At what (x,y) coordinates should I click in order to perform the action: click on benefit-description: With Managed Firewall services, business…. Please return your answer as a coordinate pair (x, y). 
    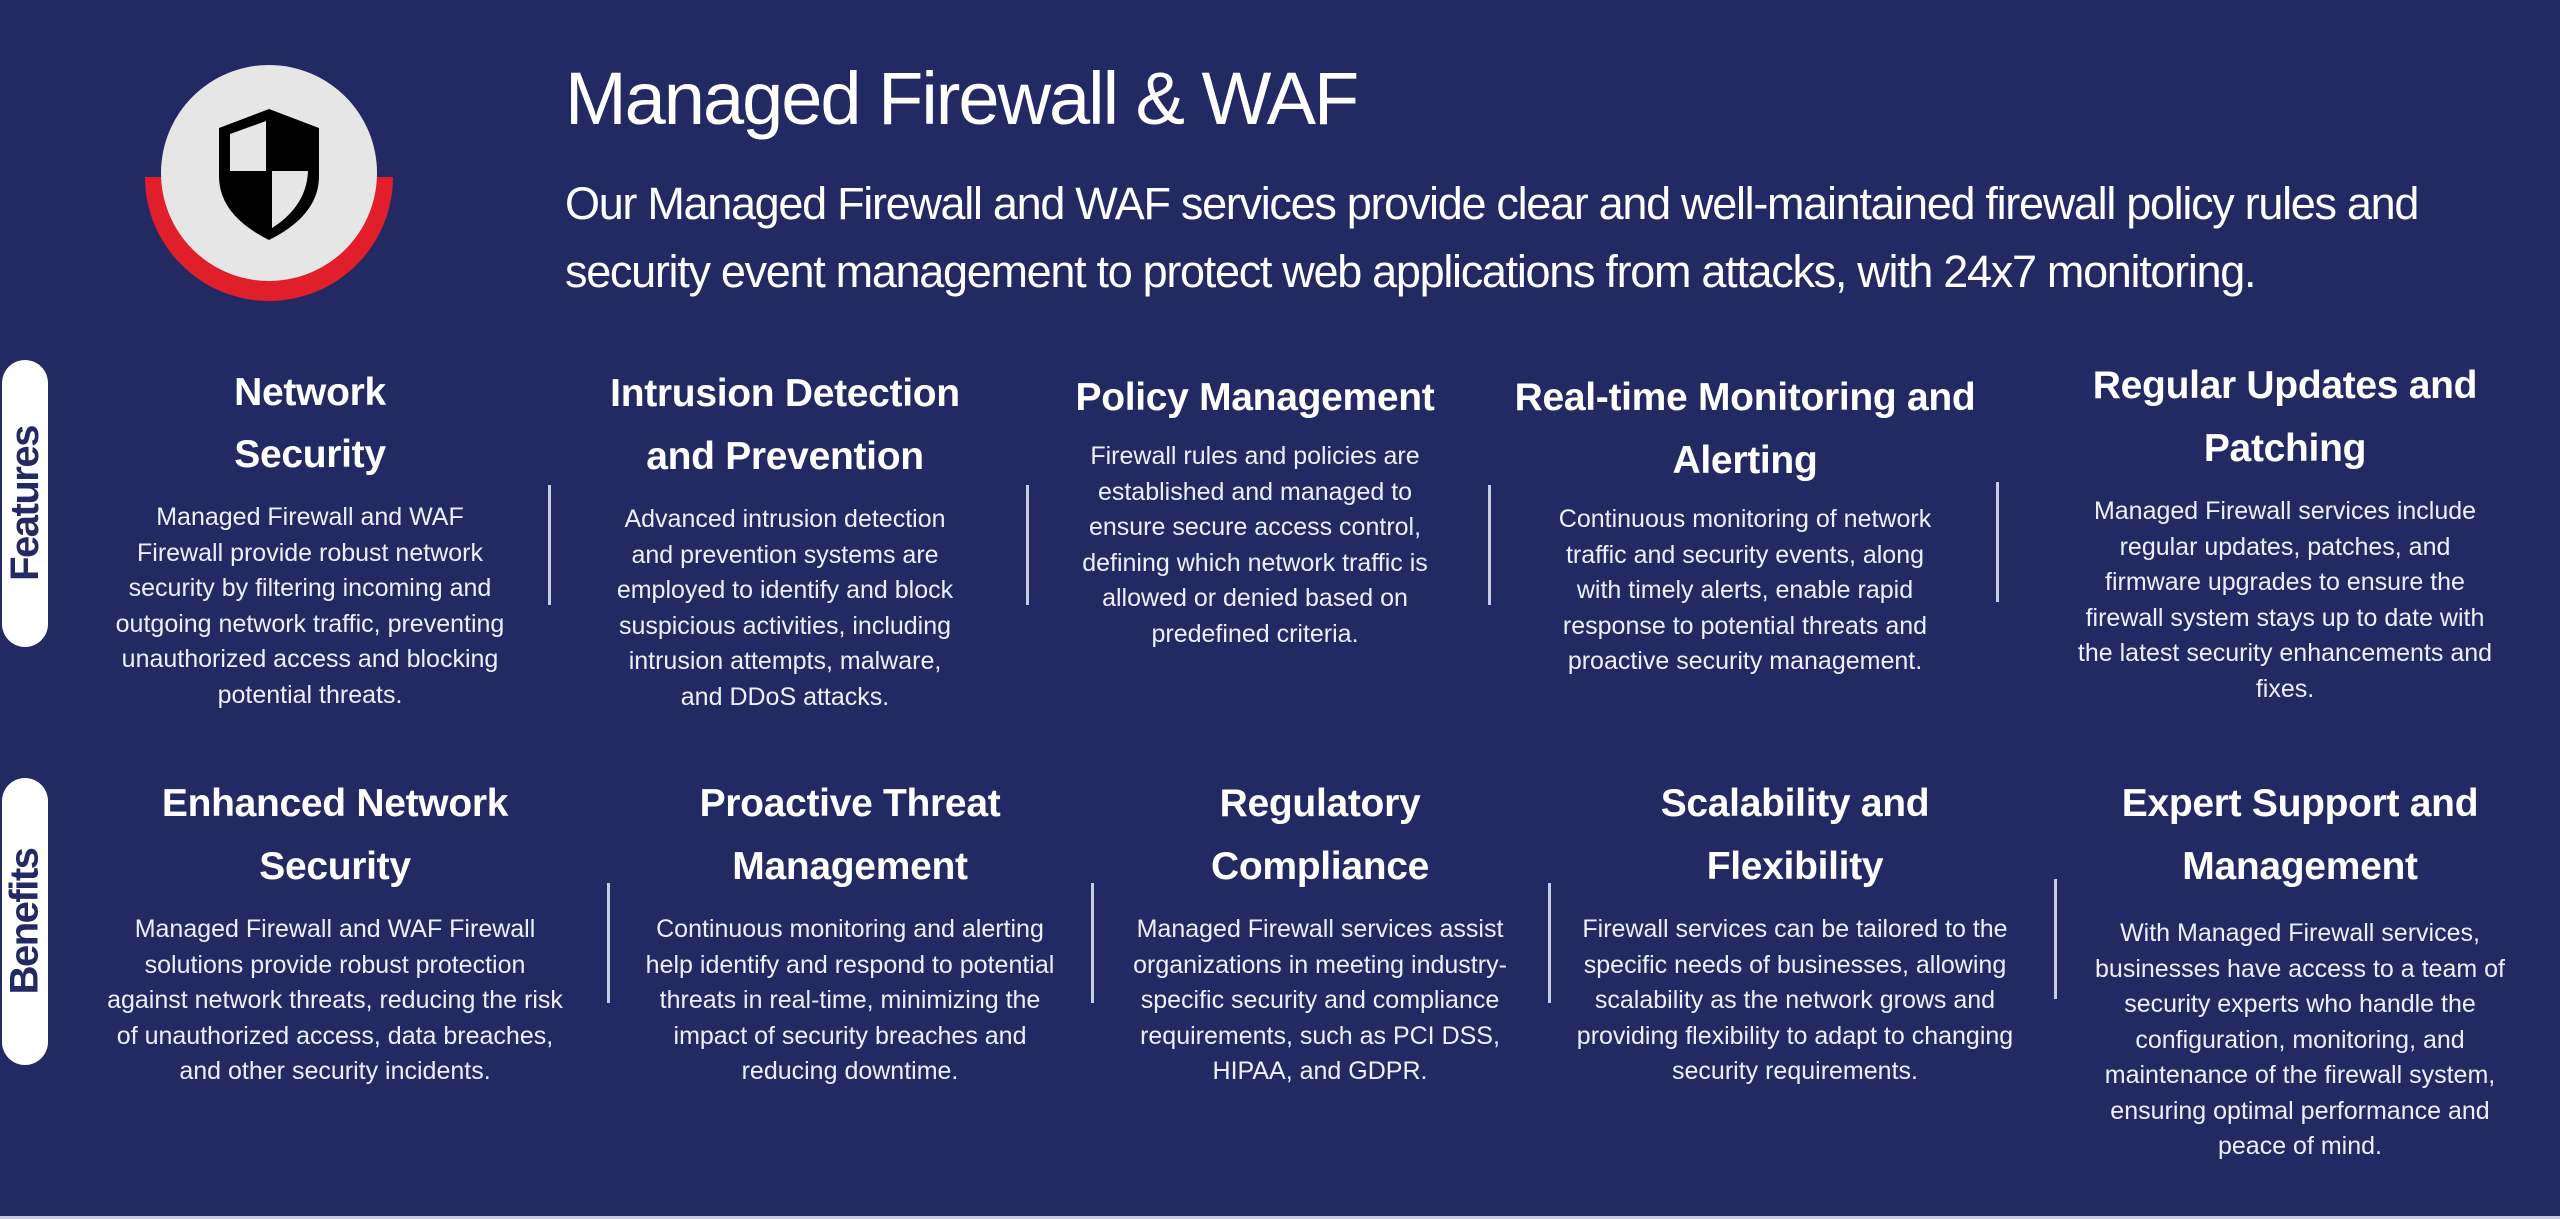
    Looking at the image, I should click on (2300, 1039).